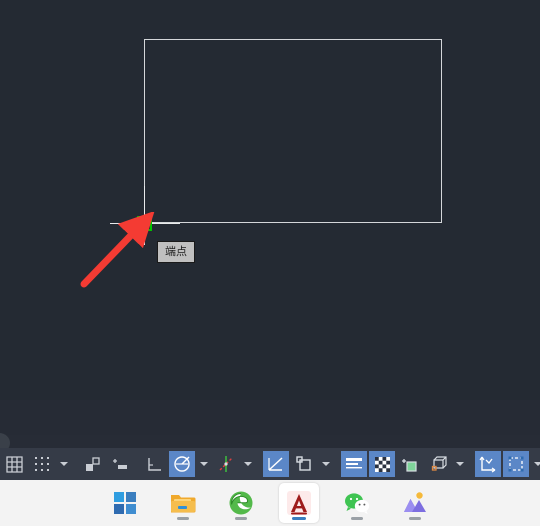 This screenshot has width=540, height=526. Describe the element at coordinates (106, 464) in the screenshot. I see `status-group-drafting-toggles` at that location.